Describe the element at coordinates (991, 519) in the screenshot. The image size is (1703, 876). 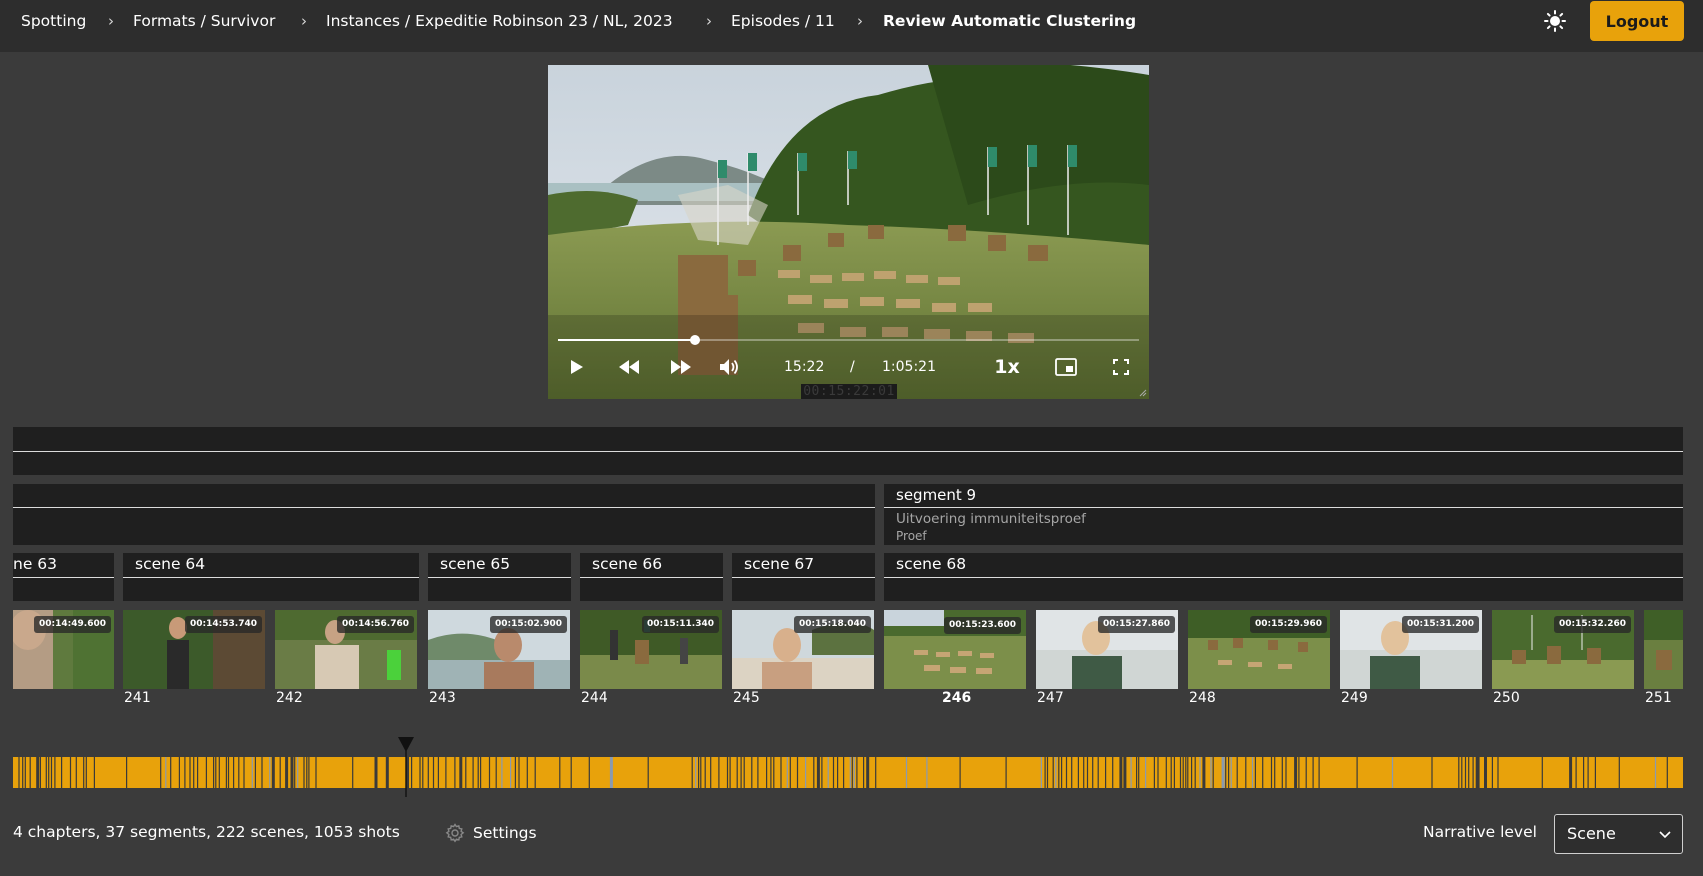
I see `segment-description: Uitvoering immuniteitsproef` at that location.